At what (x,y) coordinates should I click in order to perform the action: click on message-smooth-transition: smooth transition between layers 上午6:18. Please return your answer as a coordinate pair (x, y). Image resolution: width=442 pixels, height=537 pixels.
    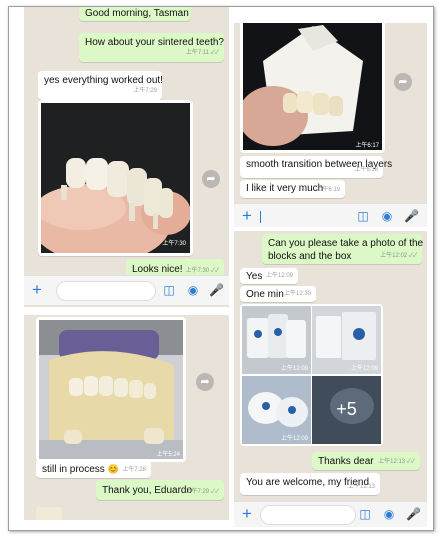
    Looking at the image, I should click on (316, 167).